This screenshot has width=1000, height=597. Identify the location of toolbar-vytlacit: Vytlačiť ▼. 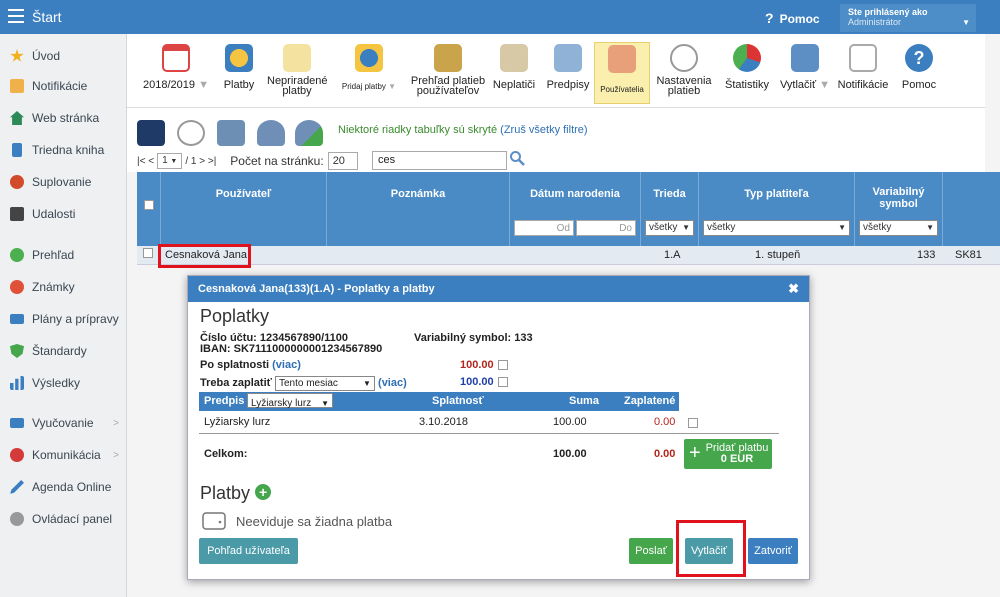
(805, 67).